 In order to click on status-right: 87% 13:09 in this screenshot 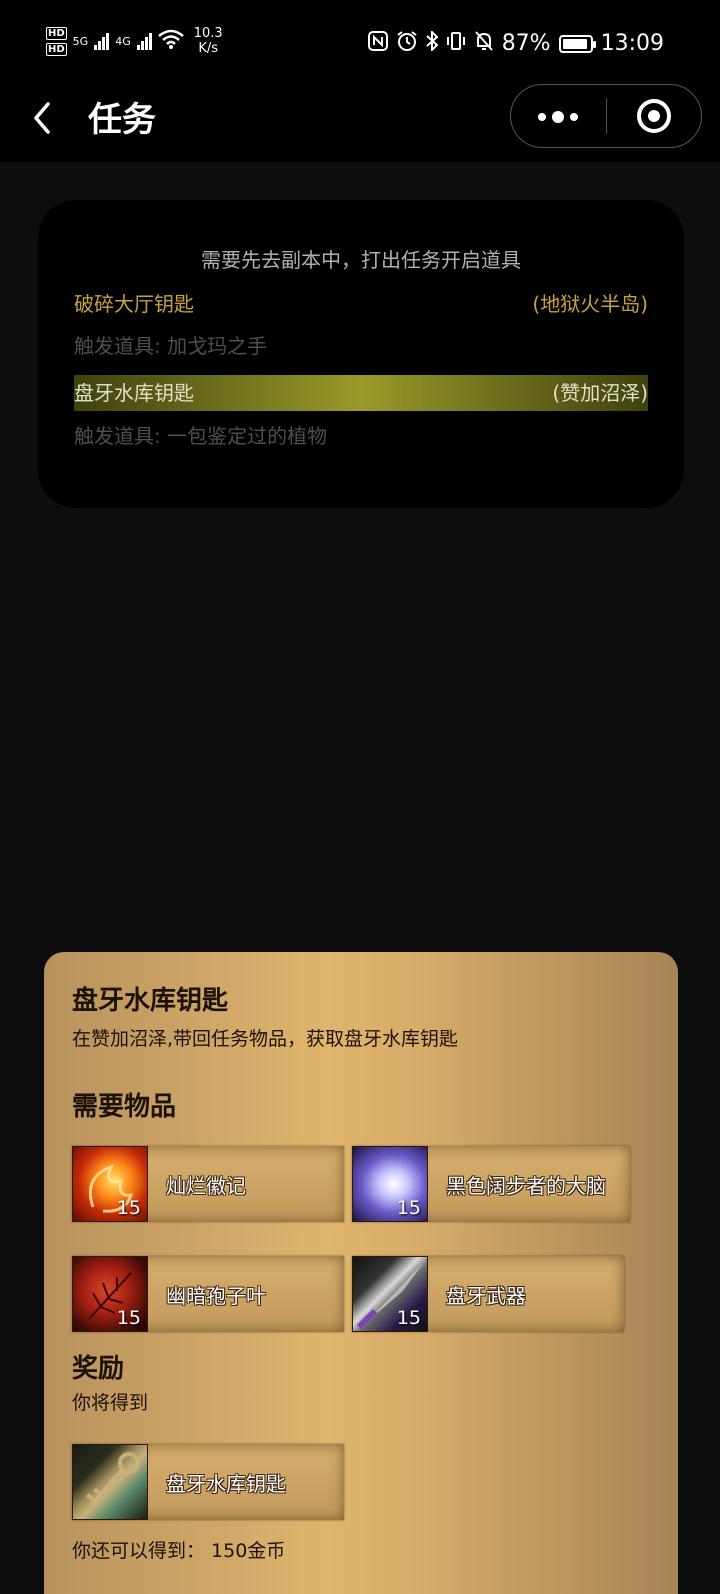, I will do `click(515, 43)`.